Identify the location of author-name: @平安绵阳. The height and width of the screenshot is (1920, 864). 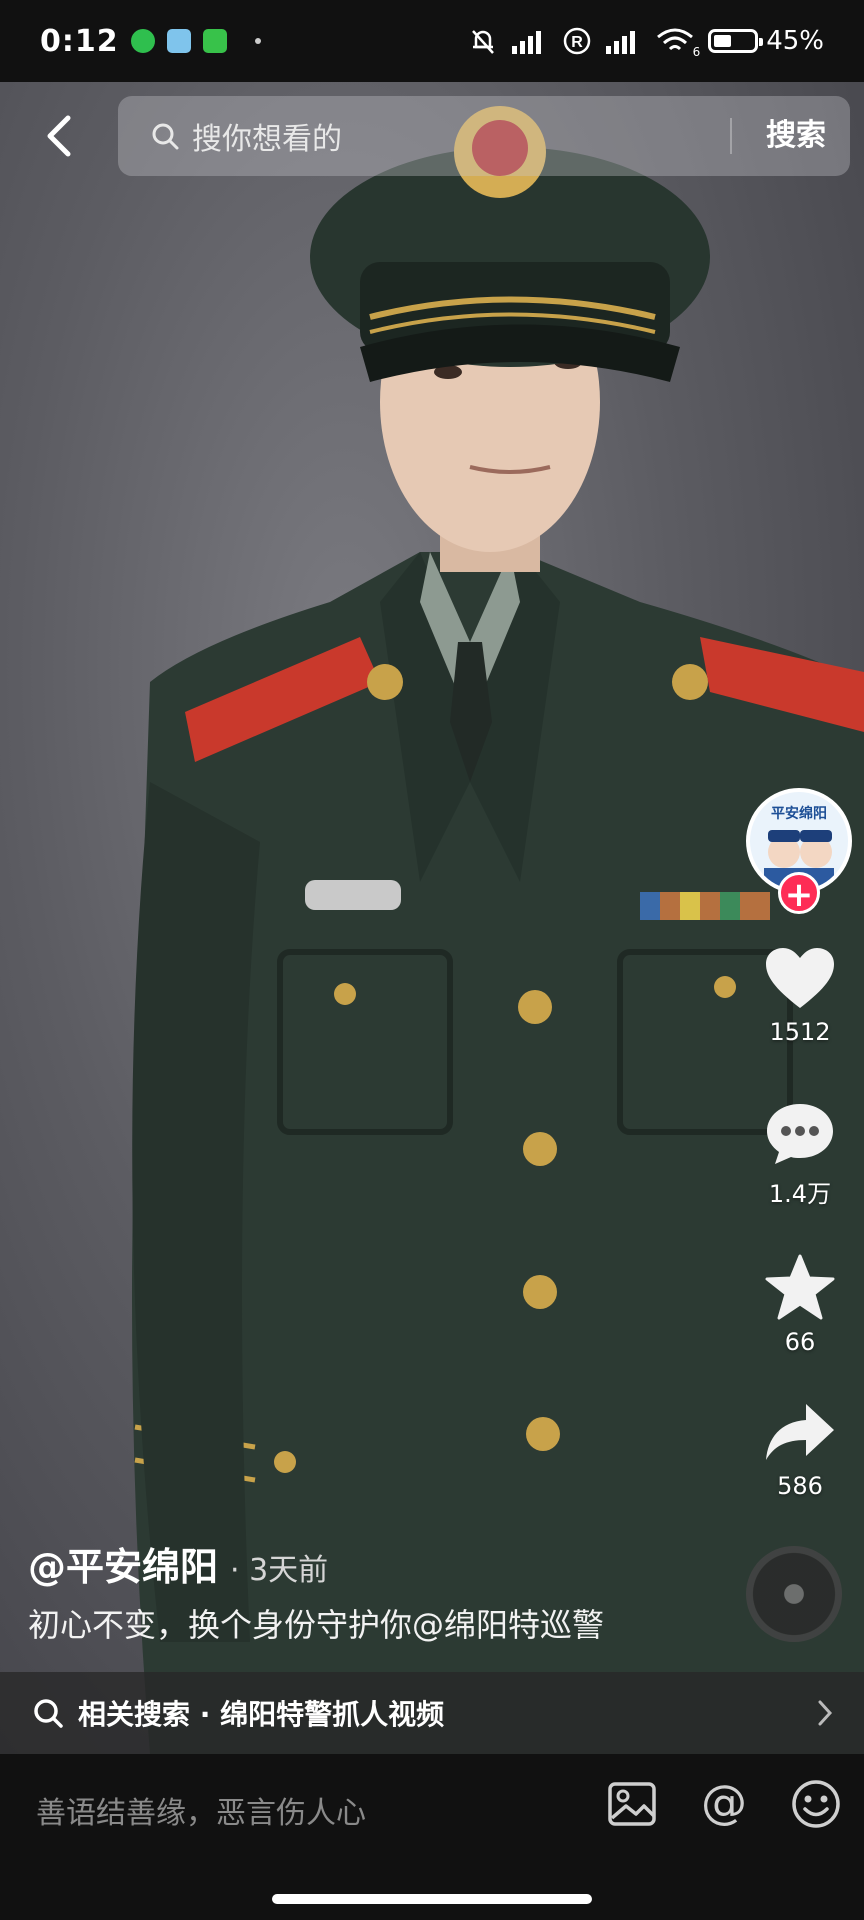
(123, 1563).